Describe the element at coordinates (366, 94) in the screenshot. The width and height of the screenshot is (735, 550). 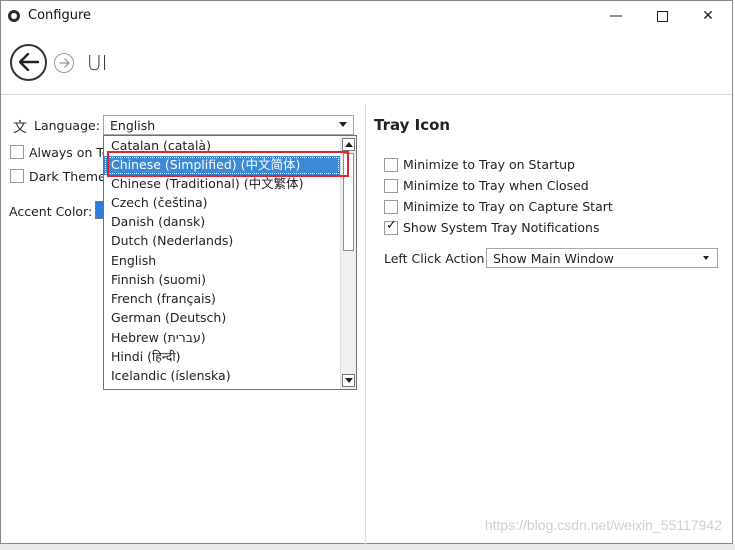
I see `header-divider` at that location.